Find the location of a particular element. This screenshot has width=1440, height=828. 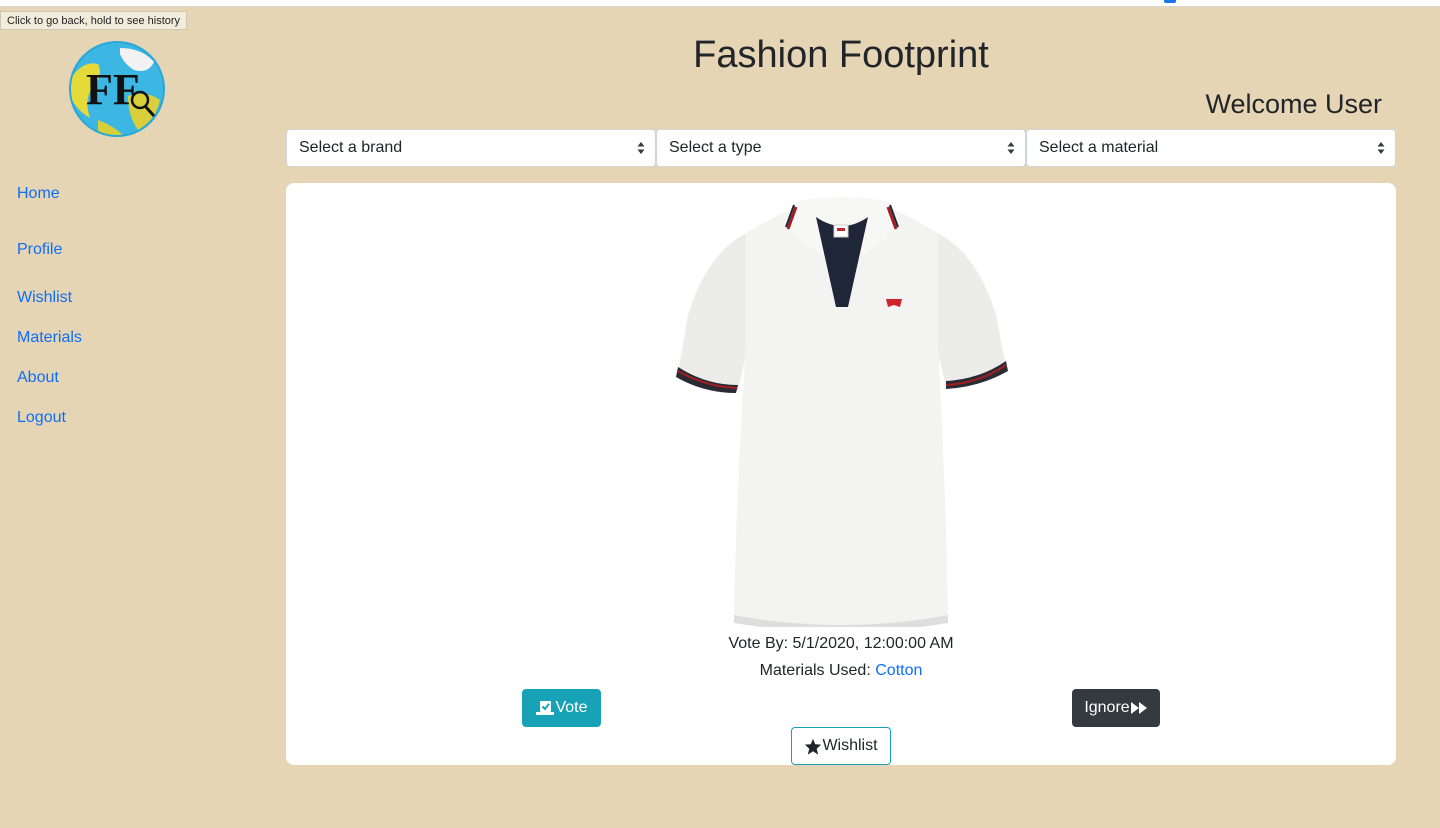

svg-text: FF is located at coordinates (113, 89).